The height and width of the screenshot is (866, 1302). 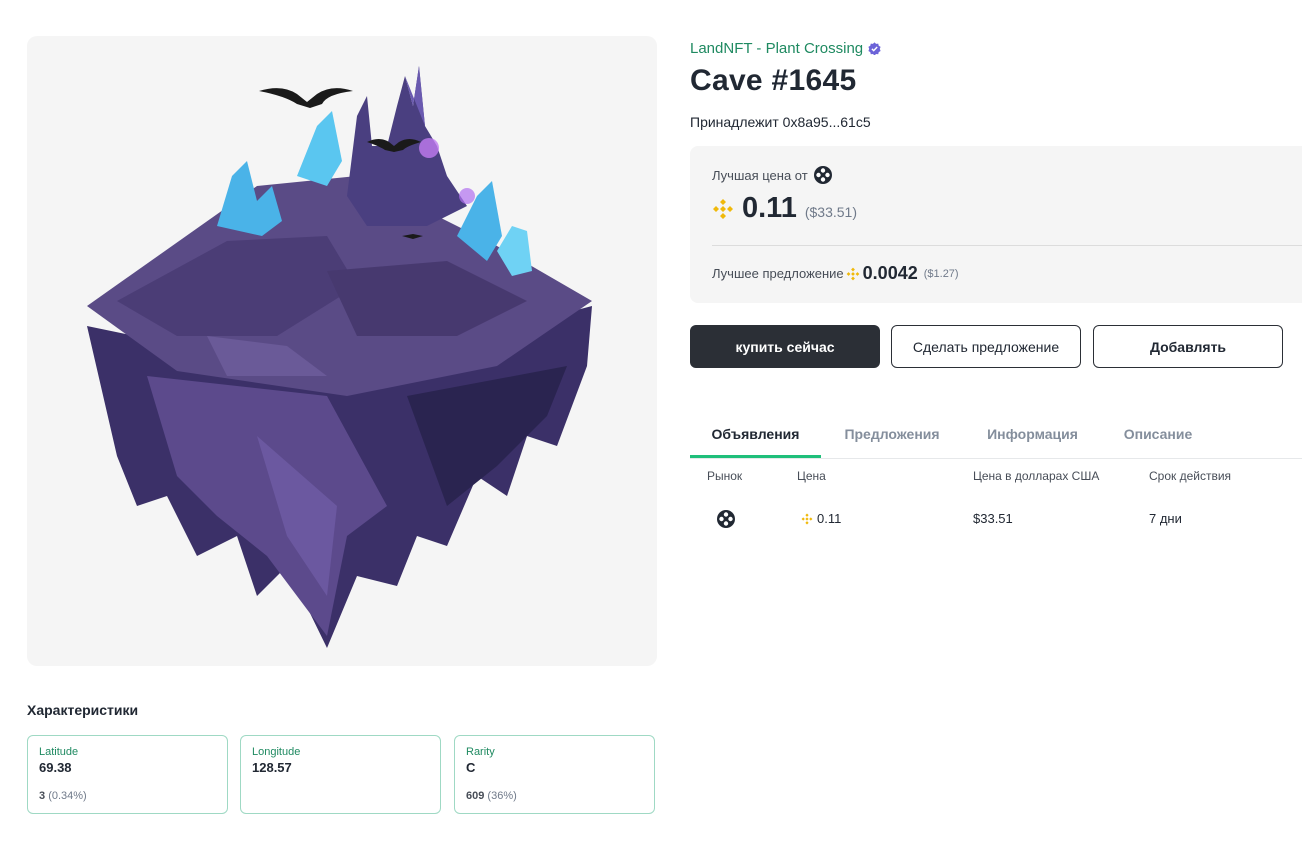 What do you see at coordinates (785, 346) in the screenshot?
I see `buy-now-button: купить сейчас` at bounding box center [785, 346].